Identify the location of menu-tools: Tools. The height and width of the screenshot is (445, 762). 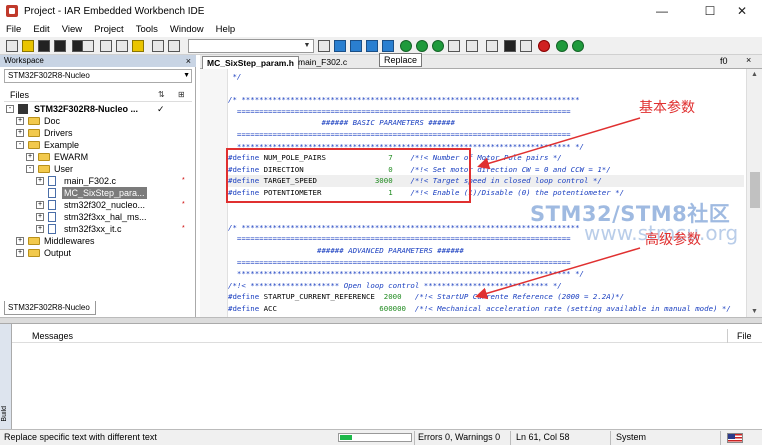
(147, 29).